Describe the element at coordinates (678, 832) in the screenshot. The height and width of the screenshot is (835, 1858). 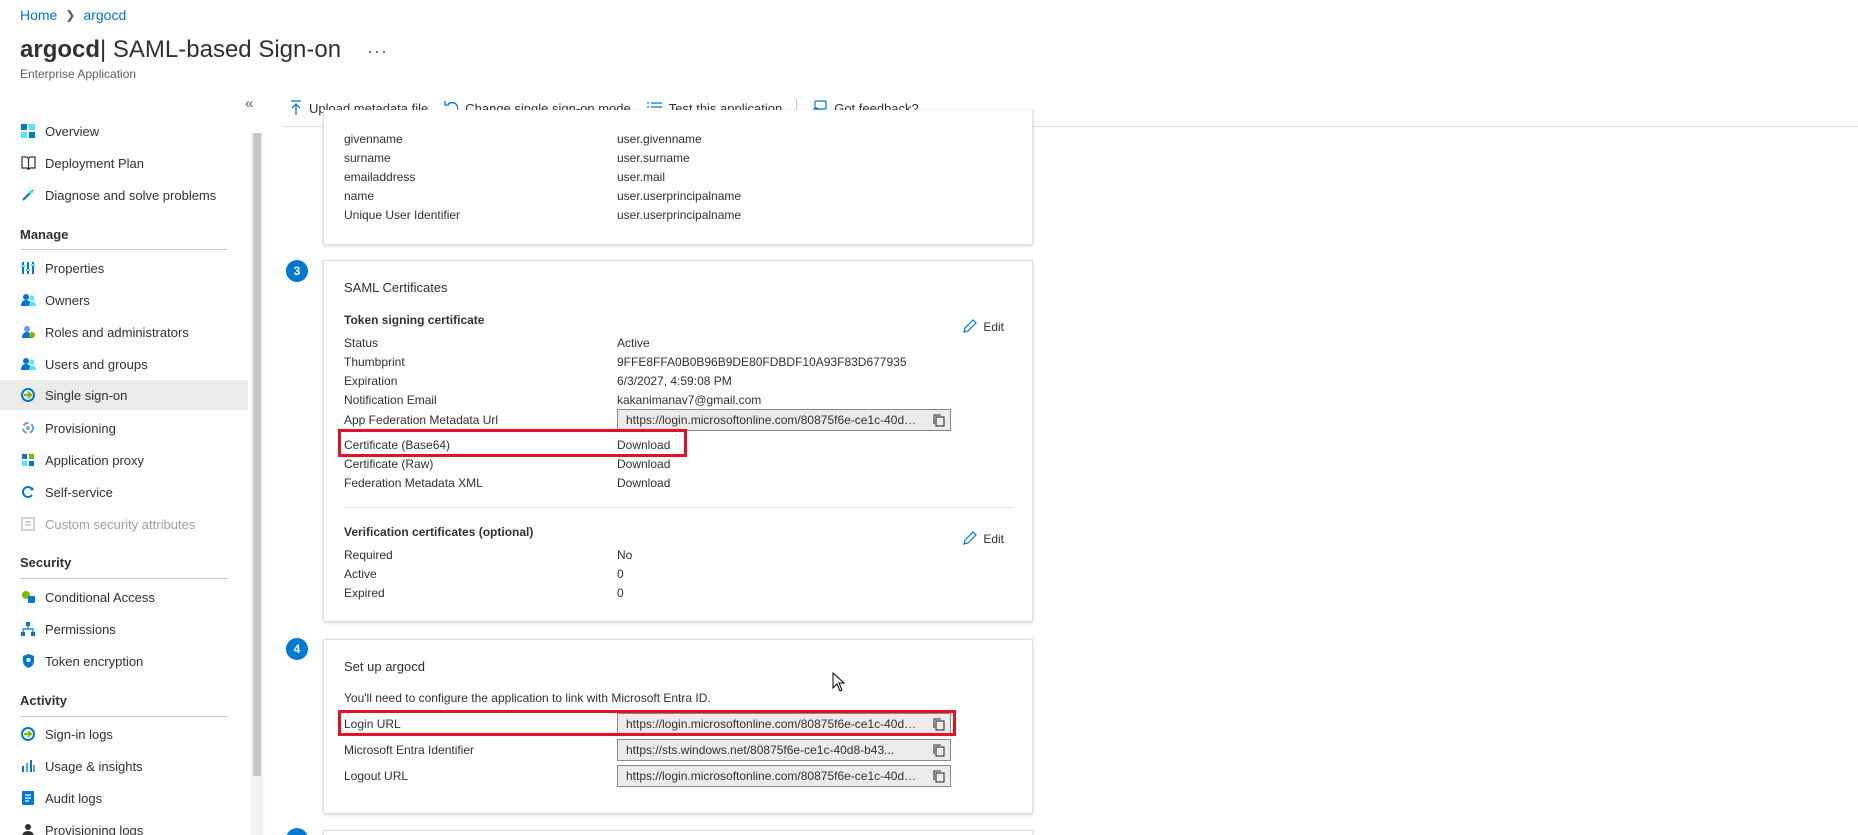
I see `next-section-card` at that location.